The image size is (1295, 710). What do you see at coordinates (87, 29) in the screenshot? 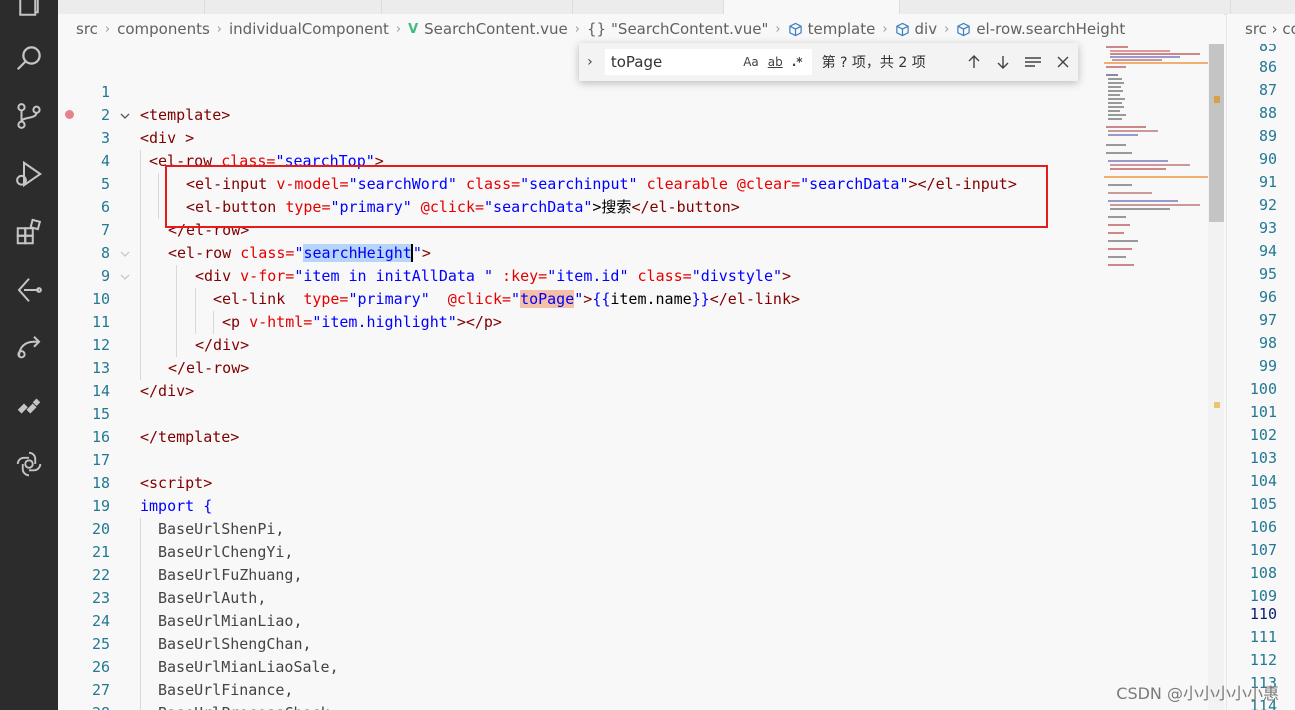
I see `breadcrumb-src: src` at bounding box center [87, 29].